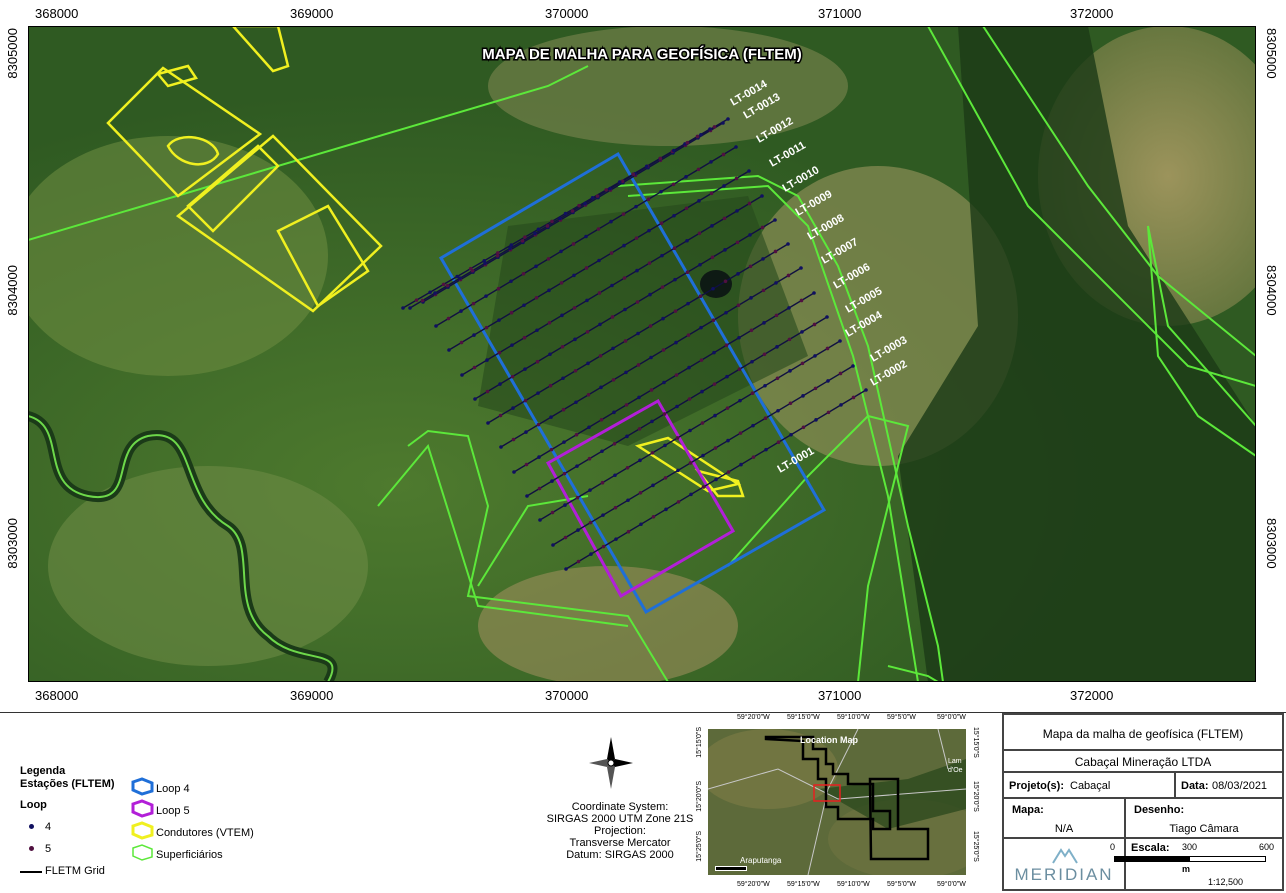 The image size is (1286, 893). Describe the element at coordinates (853, 884) in the screenshot. I see `inset-bottom-tick: 59°10'0"W` at that location.